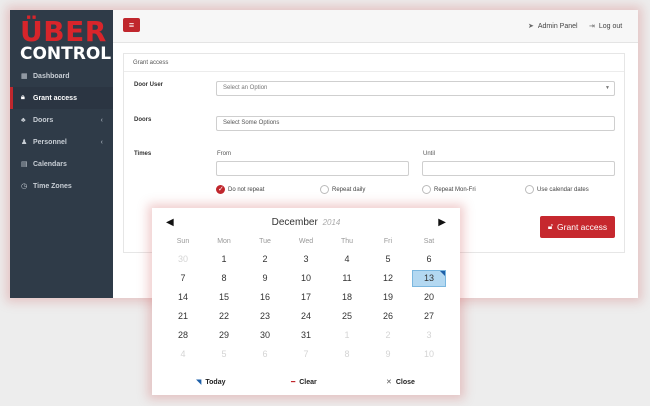  I want to click on radio-label: Do not repeat, so click(246, 189).